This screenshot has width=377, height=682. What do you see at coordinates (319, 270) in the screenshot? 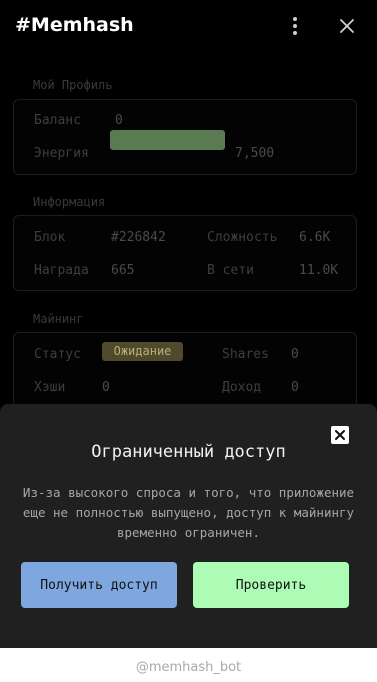
I see `online-value: 11.0K` at bounding box center [319, 270].